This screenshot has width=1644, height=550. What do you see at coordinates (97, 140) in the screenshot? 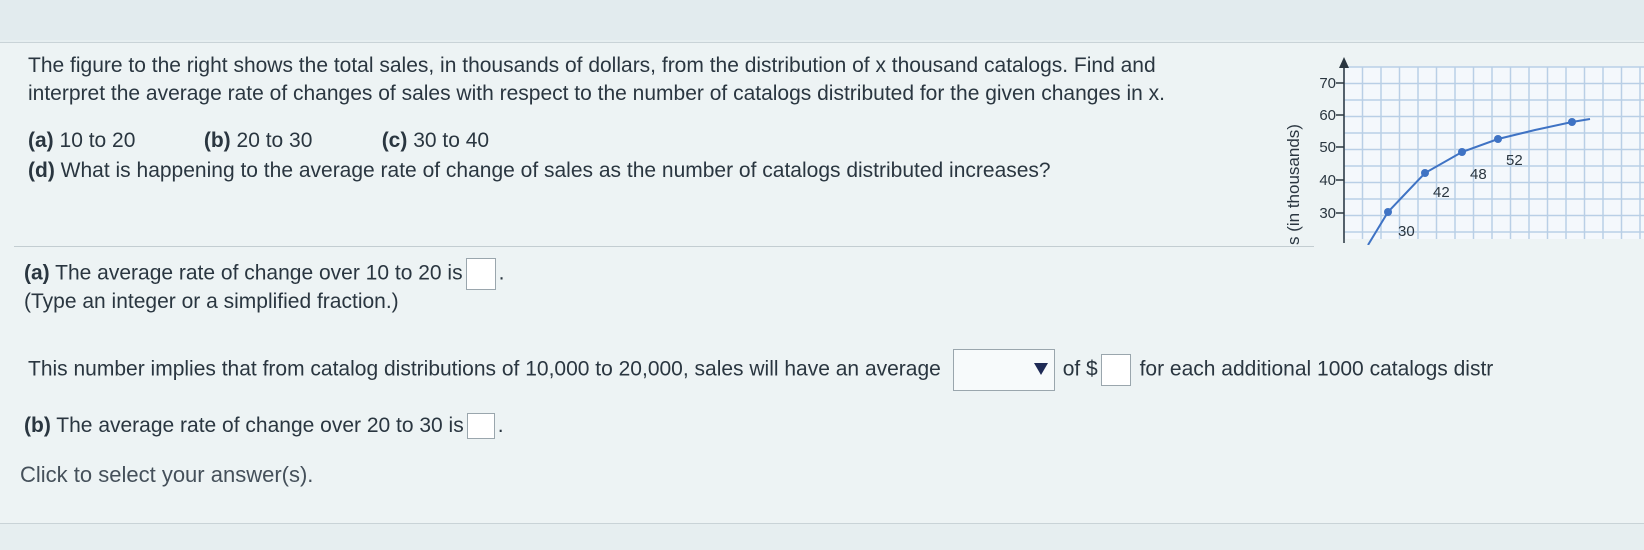
I see `part-a-text: 10 to 20` at bounding box center [97, 140].